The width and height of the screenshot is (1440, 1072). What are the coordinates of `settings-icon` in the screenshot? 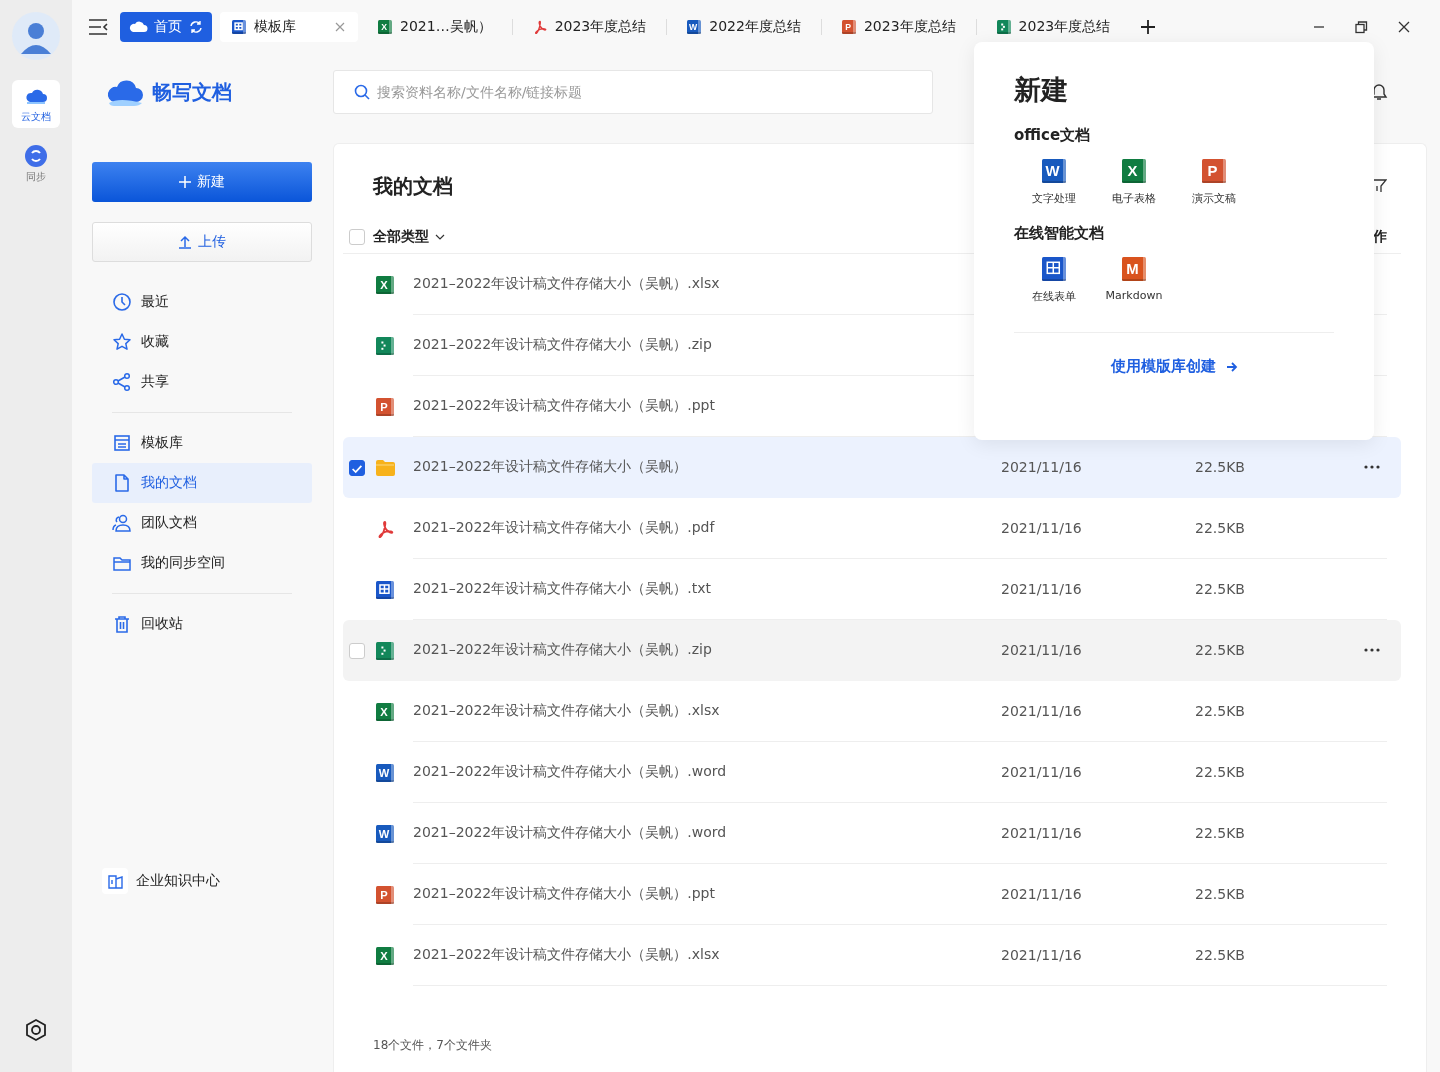 It's located at (36, 1030).